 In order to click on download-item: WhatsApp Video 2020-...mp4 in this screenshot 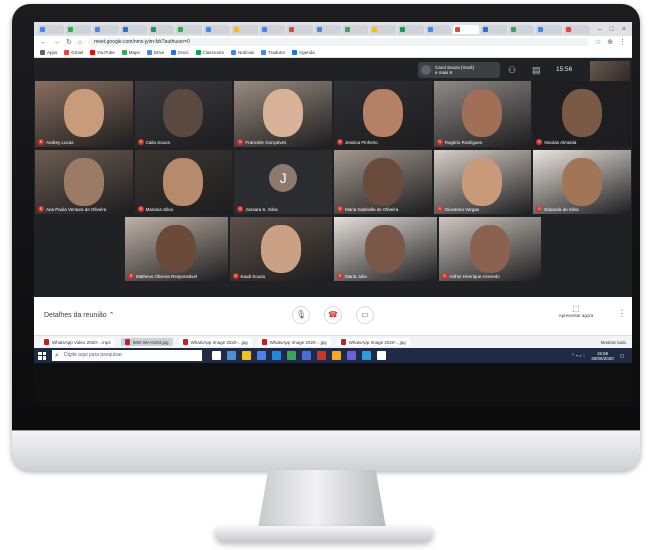, I will do `click(77, 342)`.